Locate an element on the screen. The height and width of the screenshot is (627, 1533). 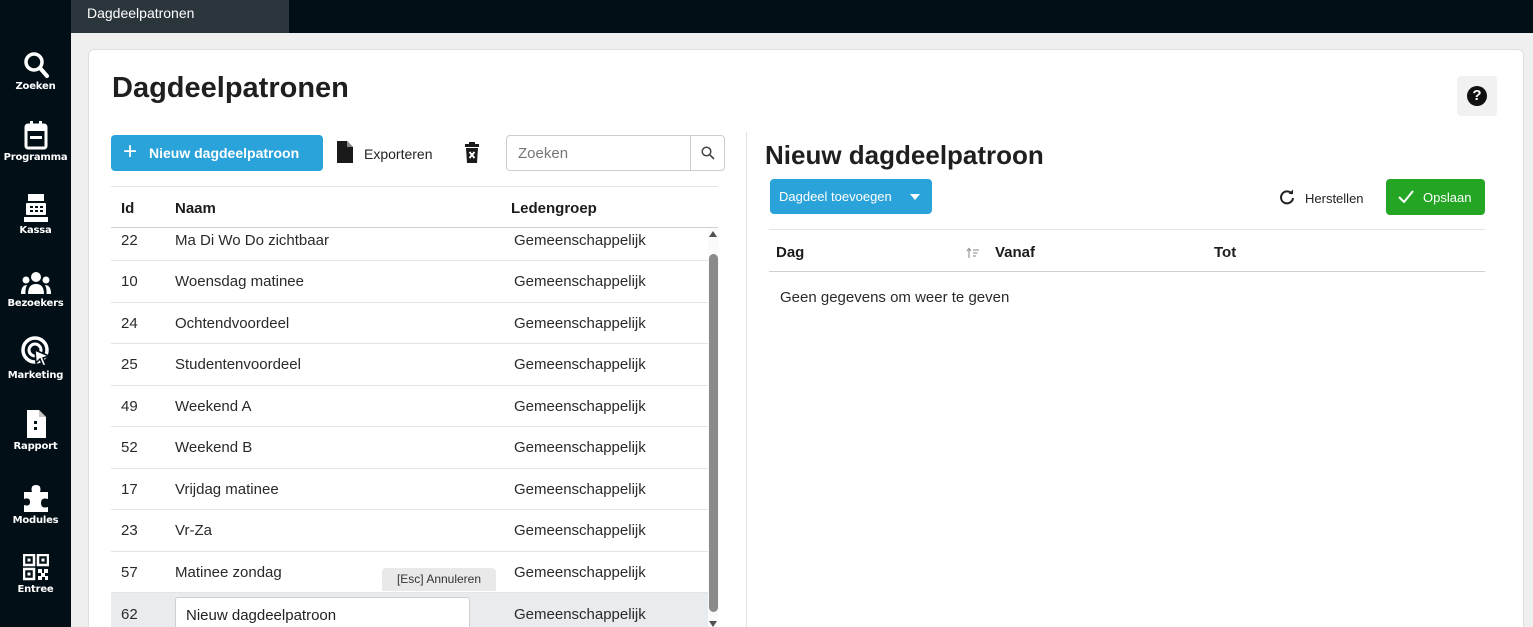
cell-naam: Ma Di Wo Do zichtbaar is located at coordinates (252, 240).